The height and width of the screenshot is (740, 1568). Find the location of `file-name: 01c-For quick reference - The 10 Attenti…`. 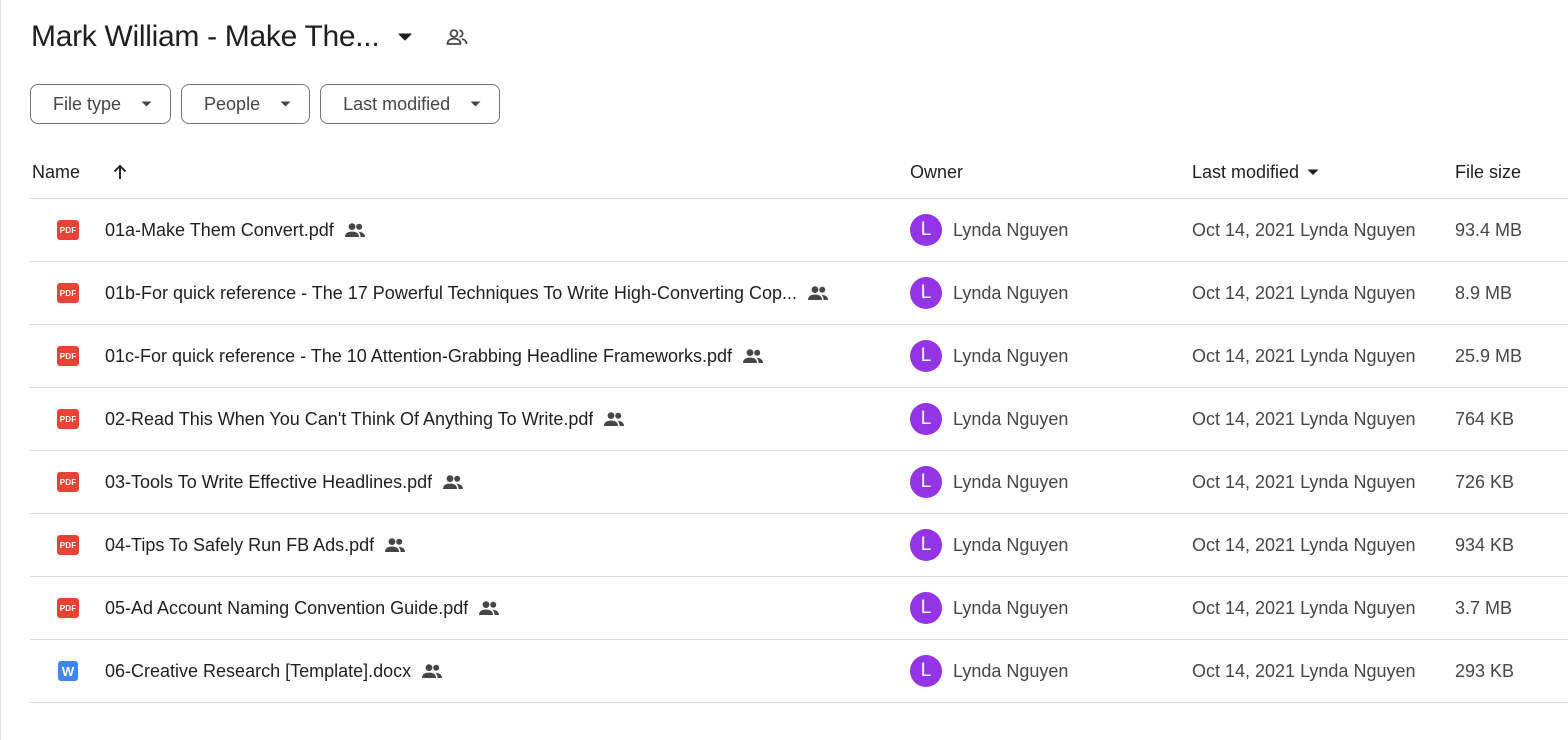

file-name: 01c-For quick reference - The 10 Attenti… is located at coordinates (418, 355).